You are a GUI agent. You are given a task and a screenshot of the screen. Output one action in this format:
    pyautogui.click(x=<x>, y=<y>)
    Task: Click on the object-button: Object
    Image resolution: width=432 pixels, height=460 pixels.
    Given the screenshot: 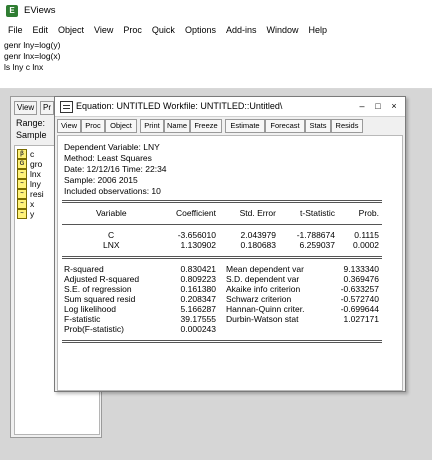 What is the action you would take?
    pyautogui.click(x=121, y=126)
    